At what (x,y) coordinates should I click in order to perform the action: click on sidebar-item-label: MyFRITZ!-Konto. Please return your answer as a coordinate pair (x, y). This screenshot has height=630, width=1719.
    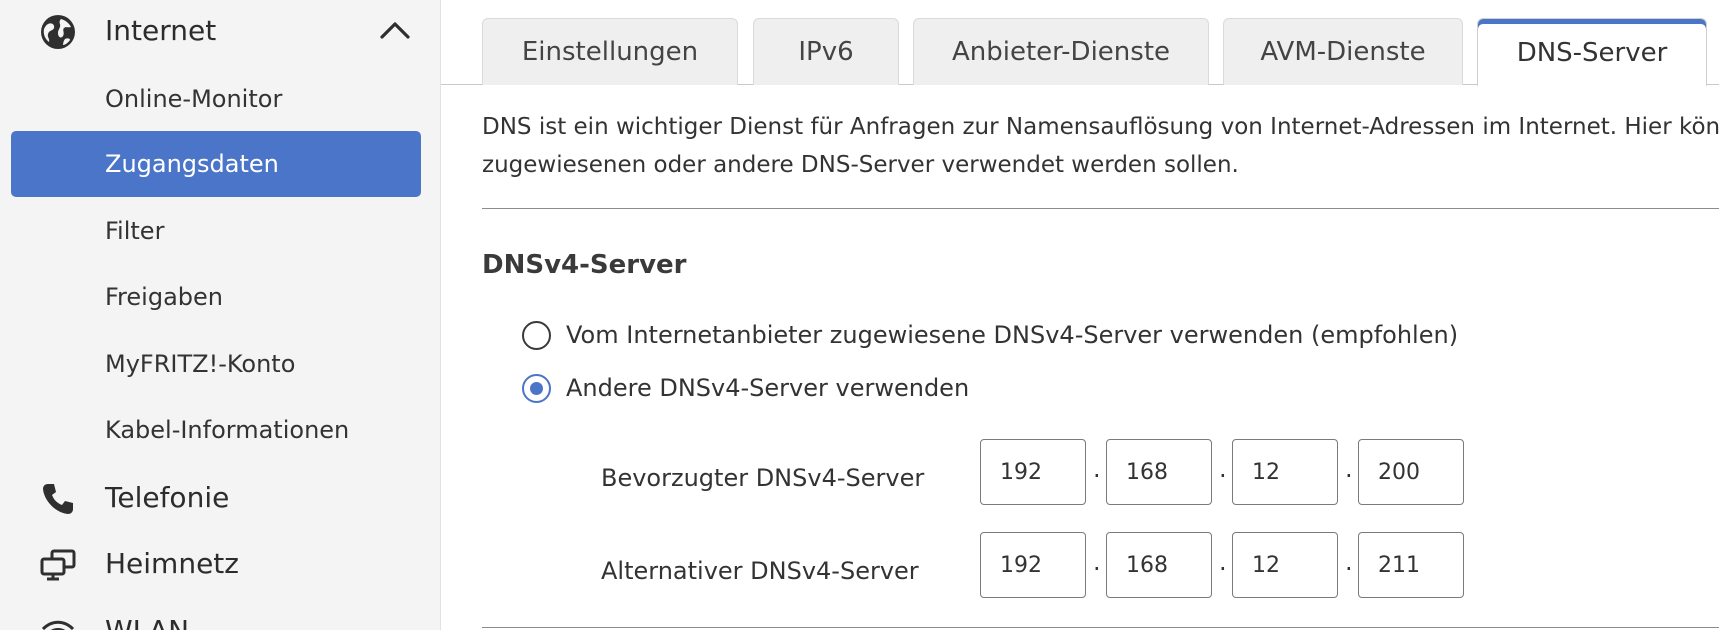
    Looking at the image, I should click on (200, 364).